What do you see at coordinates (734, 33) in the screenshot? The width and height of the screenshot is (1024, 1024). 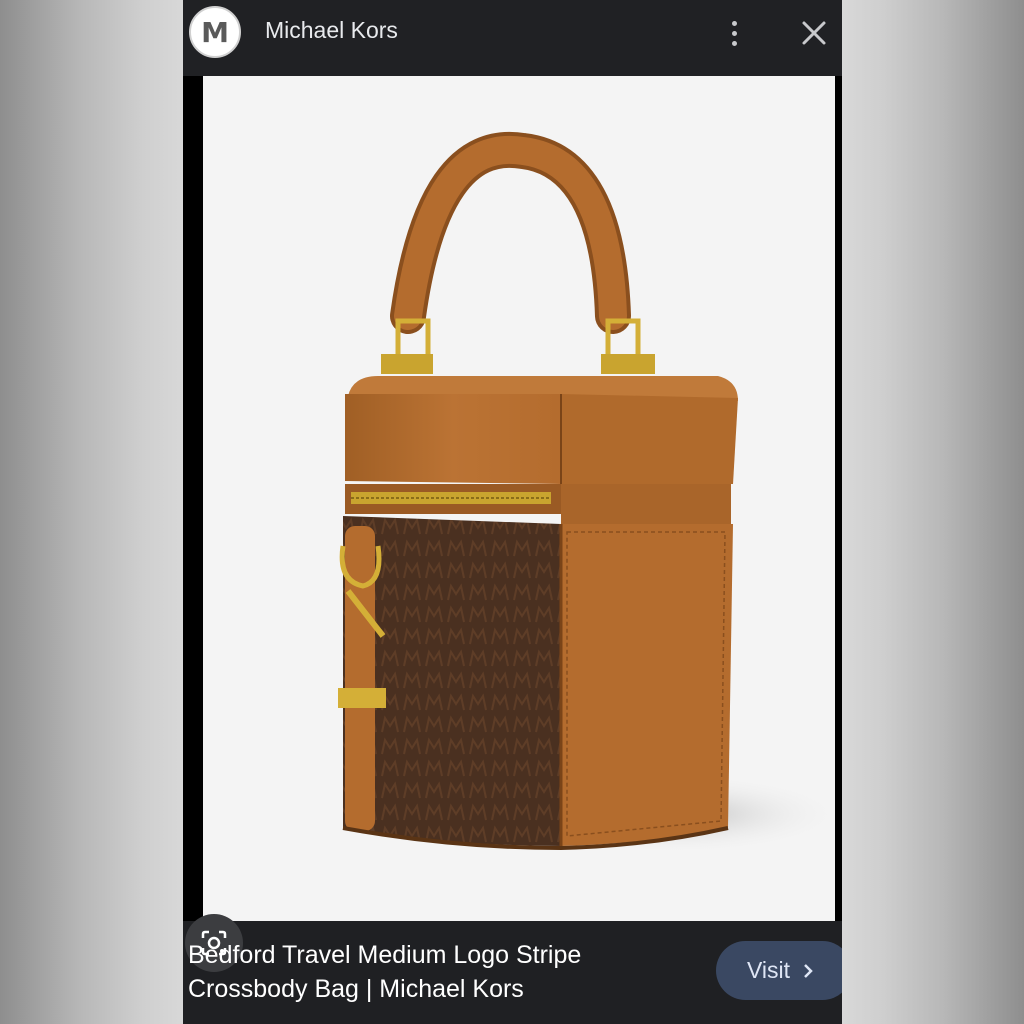 I see `more-vert-icon` at bounding box center [734, 33].